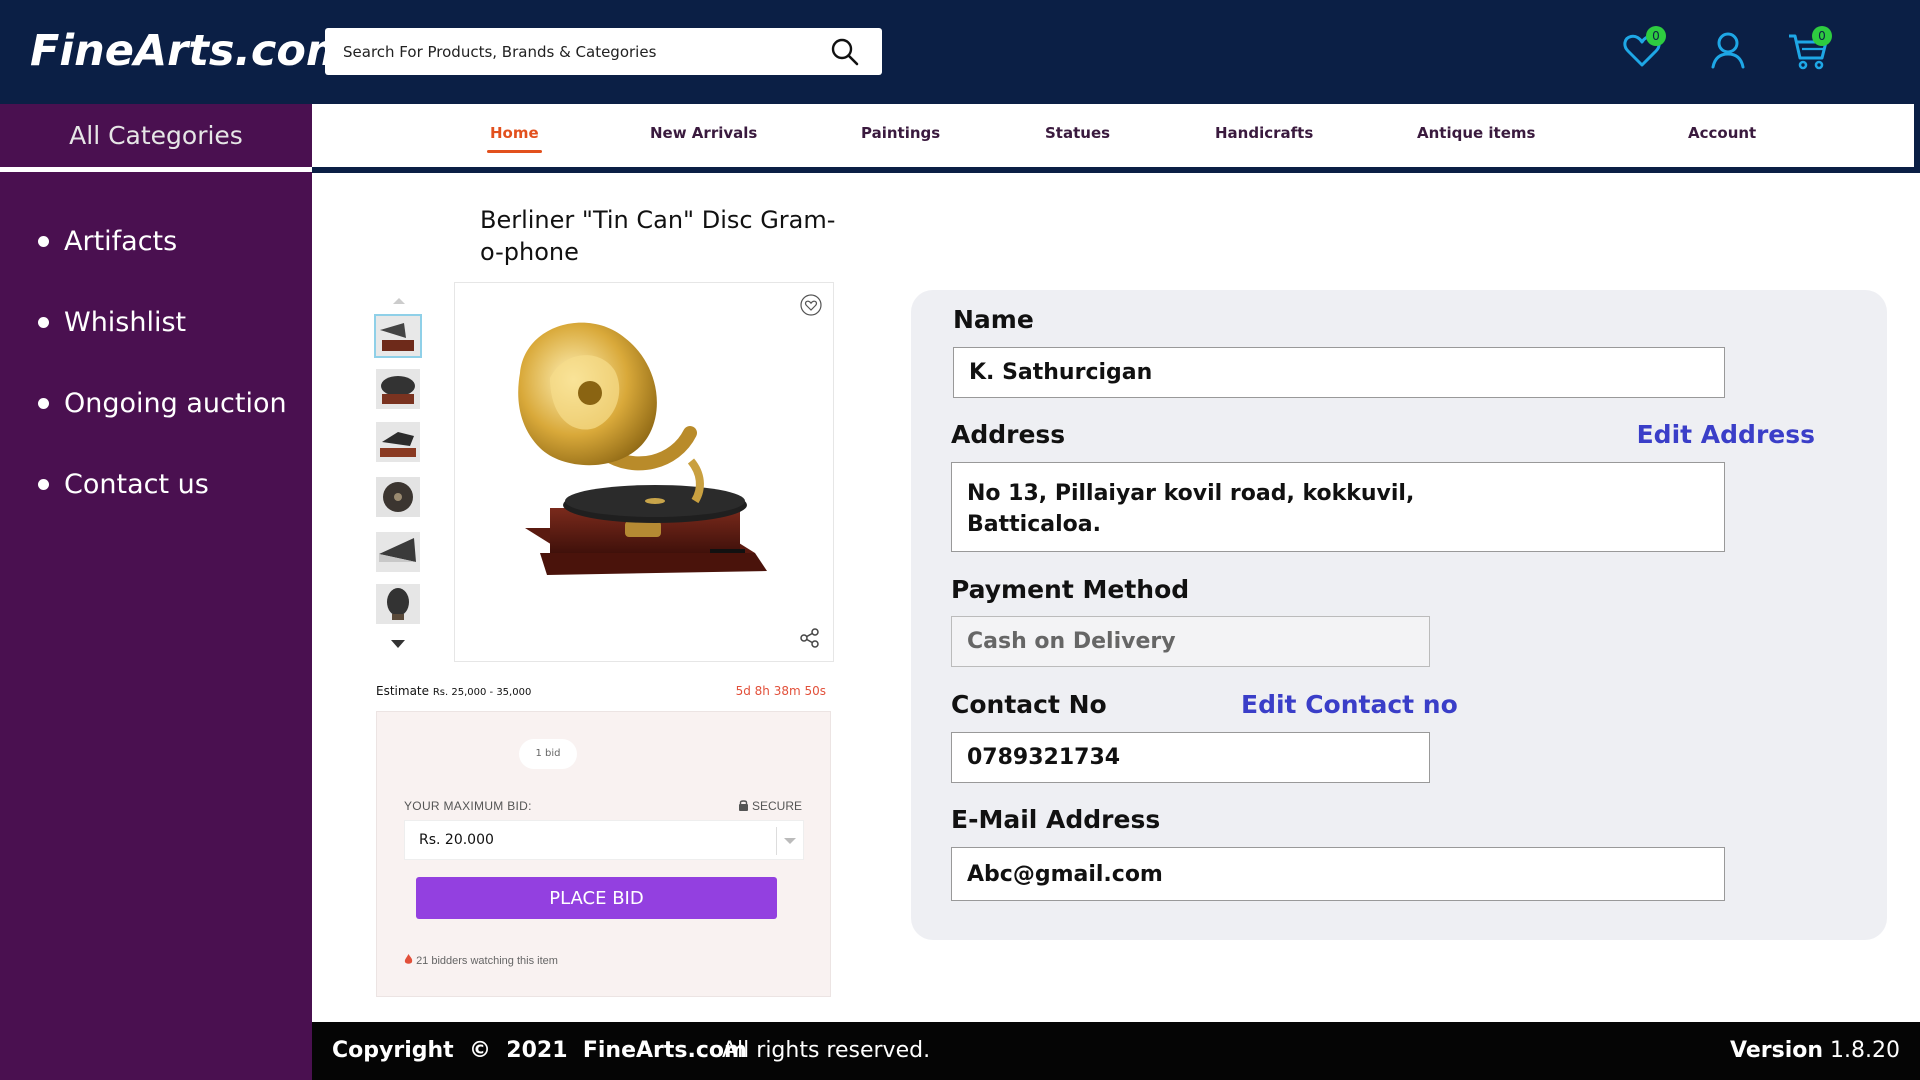 The width and height of the screenshot is (1920, 1080). I want to click on max-bid-label: YOUR MAXIMUM BID:, so click(468, 806).